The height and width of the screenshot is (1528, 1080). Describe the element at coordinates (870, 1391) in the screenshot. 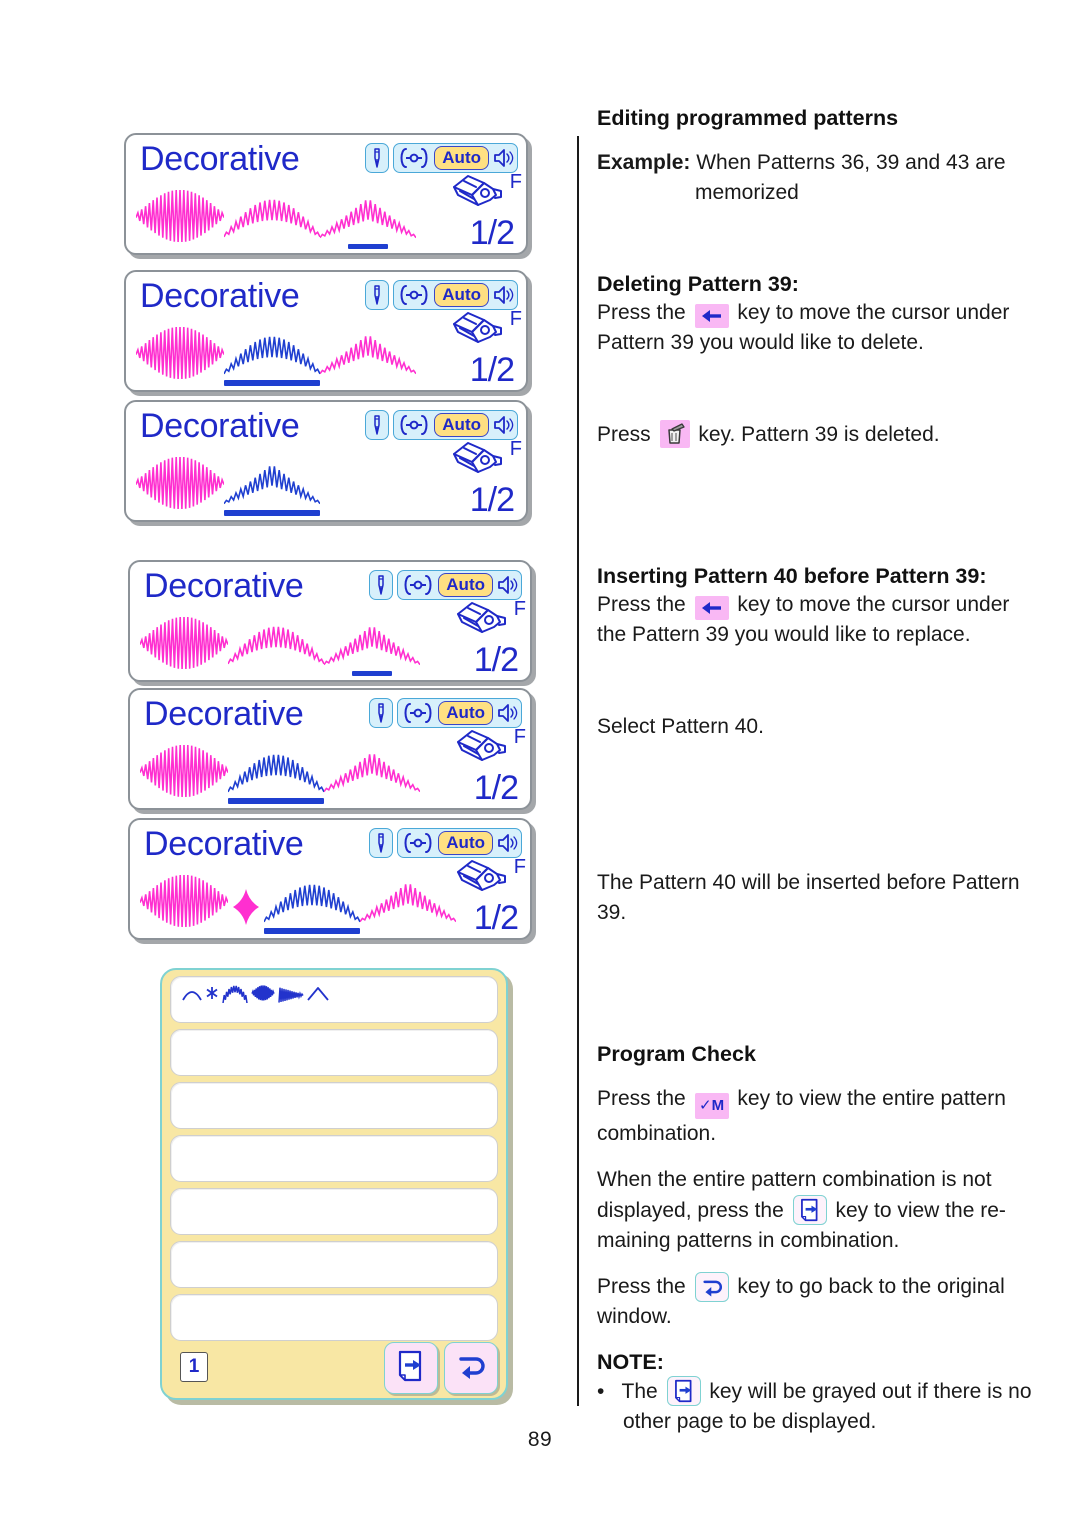

I see `note-suffix: key will be grayed out if there is no` at that location.